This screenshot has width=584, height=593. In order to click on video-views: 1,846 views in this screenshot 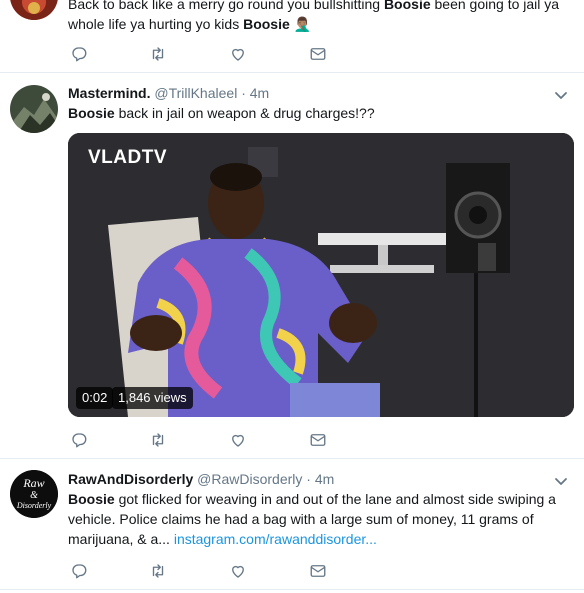, I will do `click(152, 398)`.